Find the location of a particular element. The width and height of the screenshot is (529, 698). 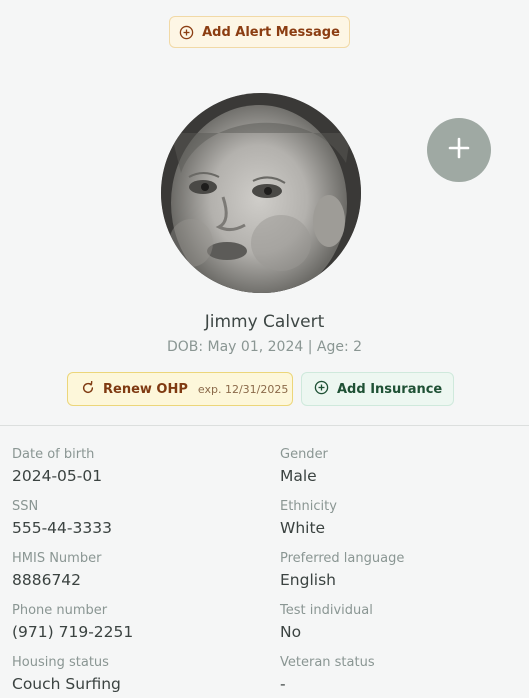

field-label: Veteran status is located at coordinates (327, 662).